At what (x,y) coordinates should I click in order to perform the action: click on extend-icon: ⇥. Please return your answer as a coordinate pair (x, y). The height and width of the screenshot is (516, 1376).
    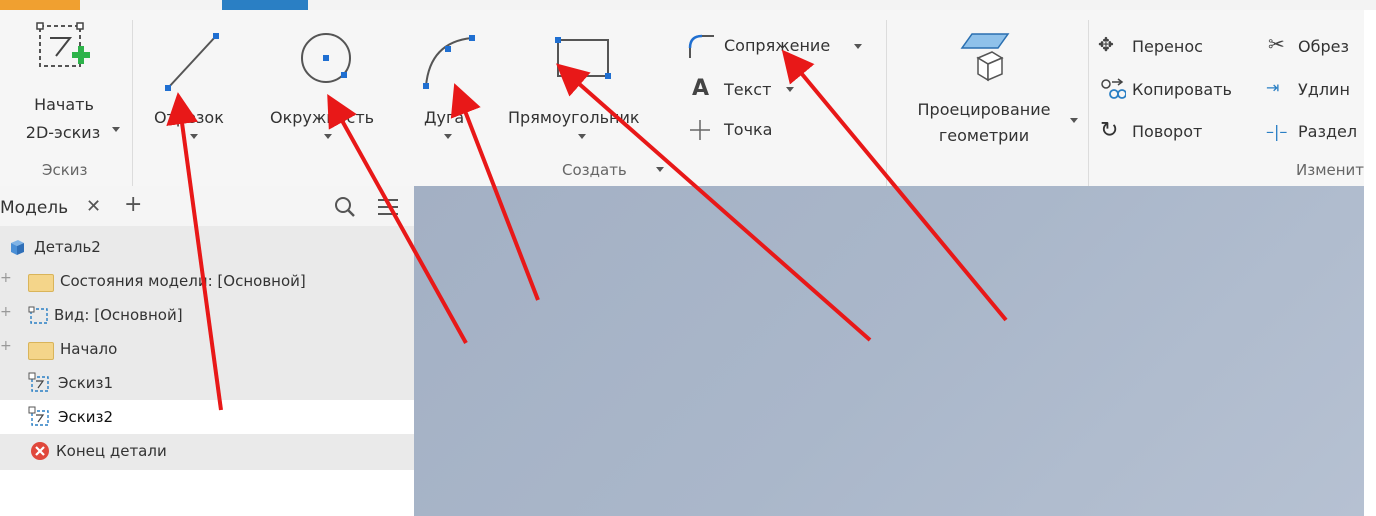
    Looking at the image, I should click on (1272, 87).